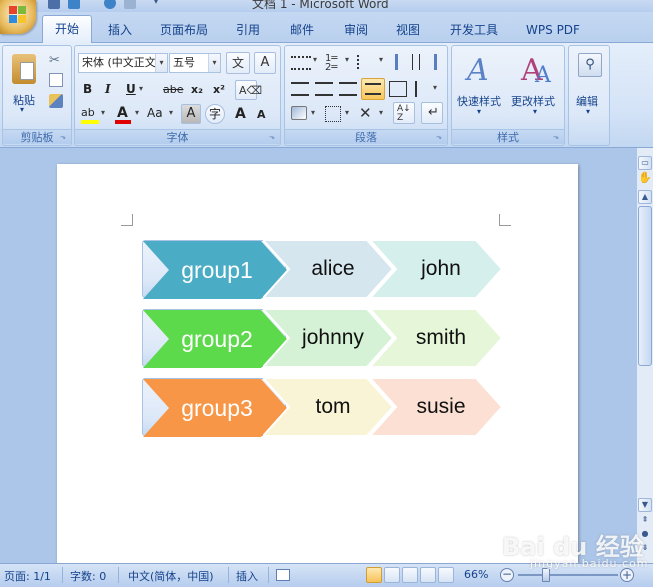 The height and width of the screenshot is (587, 653). What do you see at coordinates (120, 31) in the screenshot?
I see `tab-insert: 插入` at bounding box center [120, 31].